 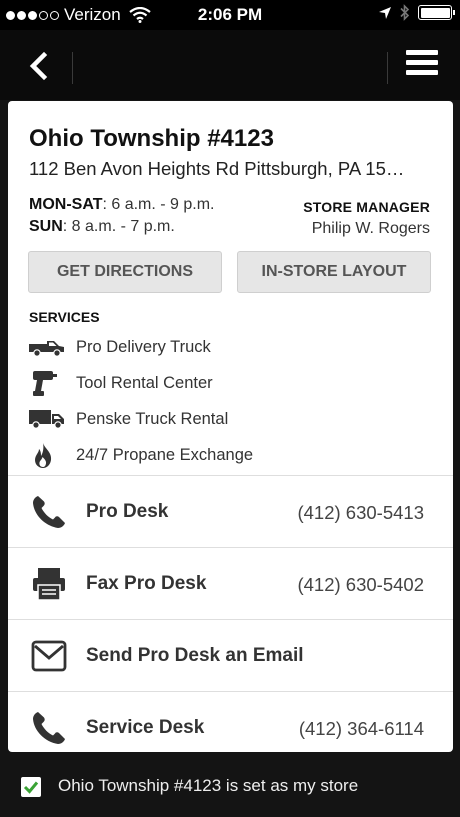 I want to click on back-button, so click(x=40, y=66).